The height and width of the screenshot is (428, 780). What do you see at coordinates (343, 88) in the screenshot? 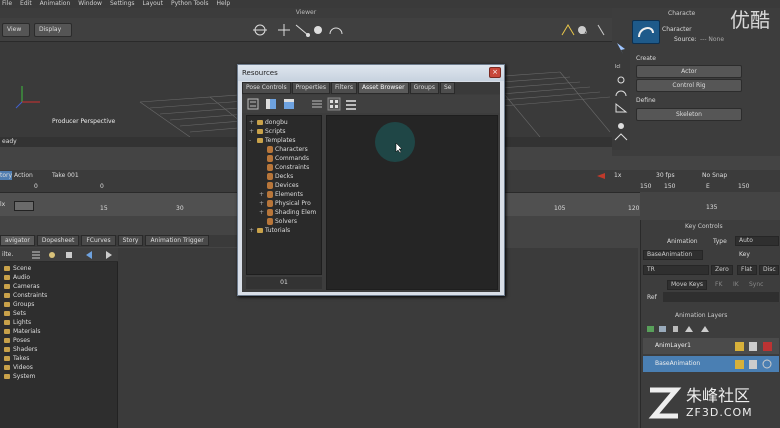
I see `tab-filters: Filters` at bounding box center [343, 88].